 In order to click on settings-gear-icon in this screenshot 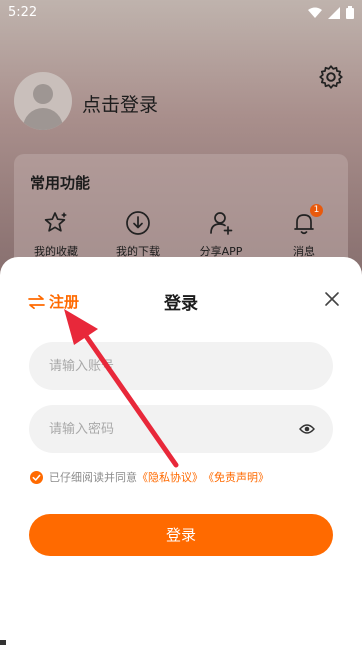, I will do `click(331, 77)`.